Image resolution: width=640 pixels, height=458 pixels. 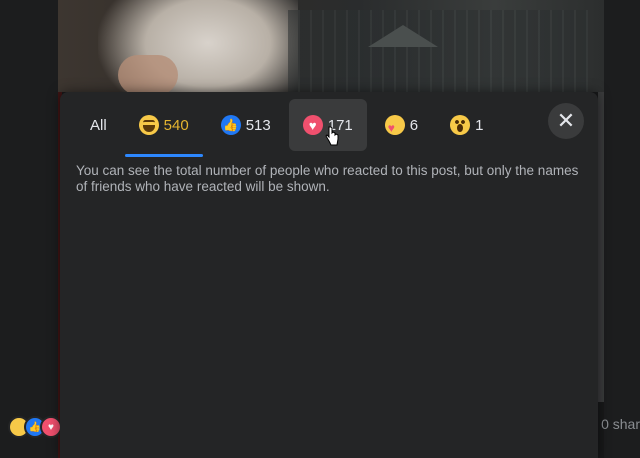 What do you see at coordinates (394, 125) in the screenshot?
I see `care-icon: ♥` at bounding box center [394, 125].